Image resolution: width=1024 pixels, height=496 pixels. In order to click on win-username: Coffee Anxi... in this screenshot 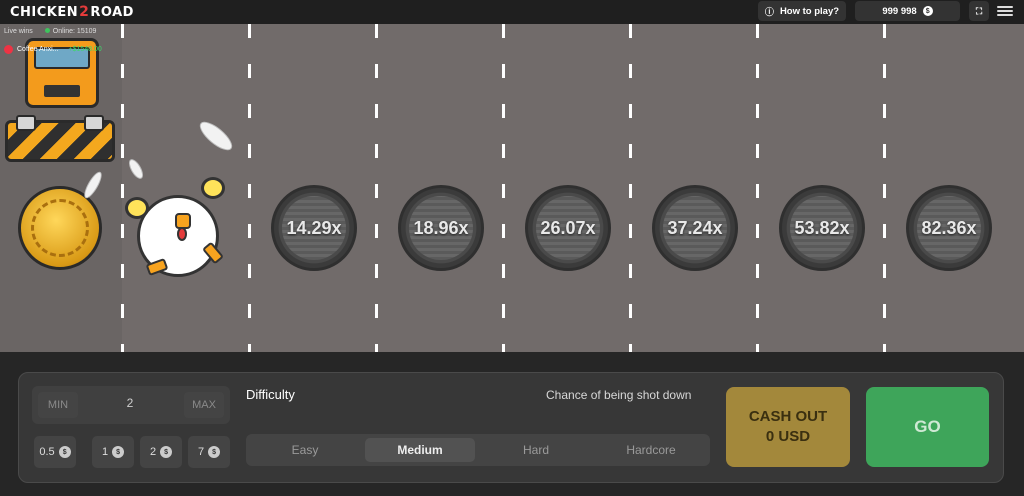, I will do `click(38, 49)`.